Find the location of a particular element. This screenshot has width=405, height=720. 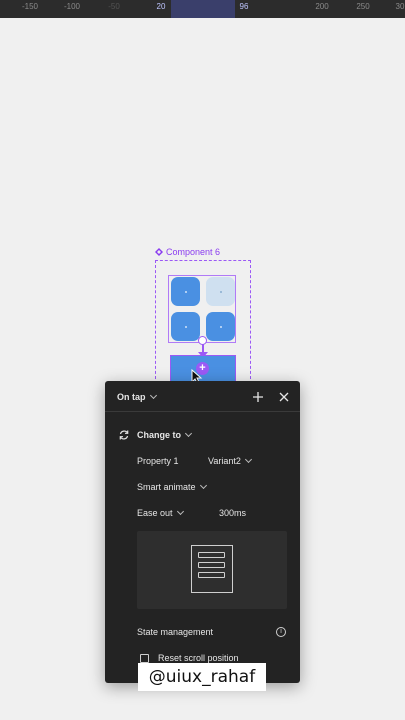

action-label: Change to is located at coordinates (159, 435).